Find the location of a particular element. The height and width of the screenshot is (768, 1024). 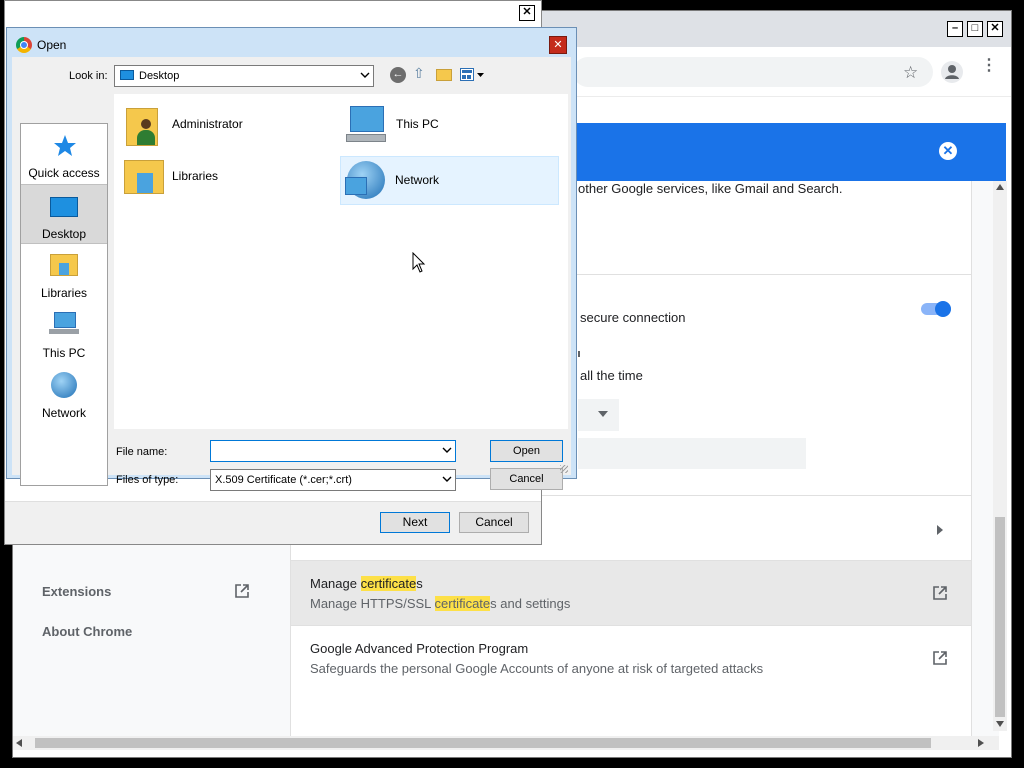

text-fragment is located at coordinates (579, 354).